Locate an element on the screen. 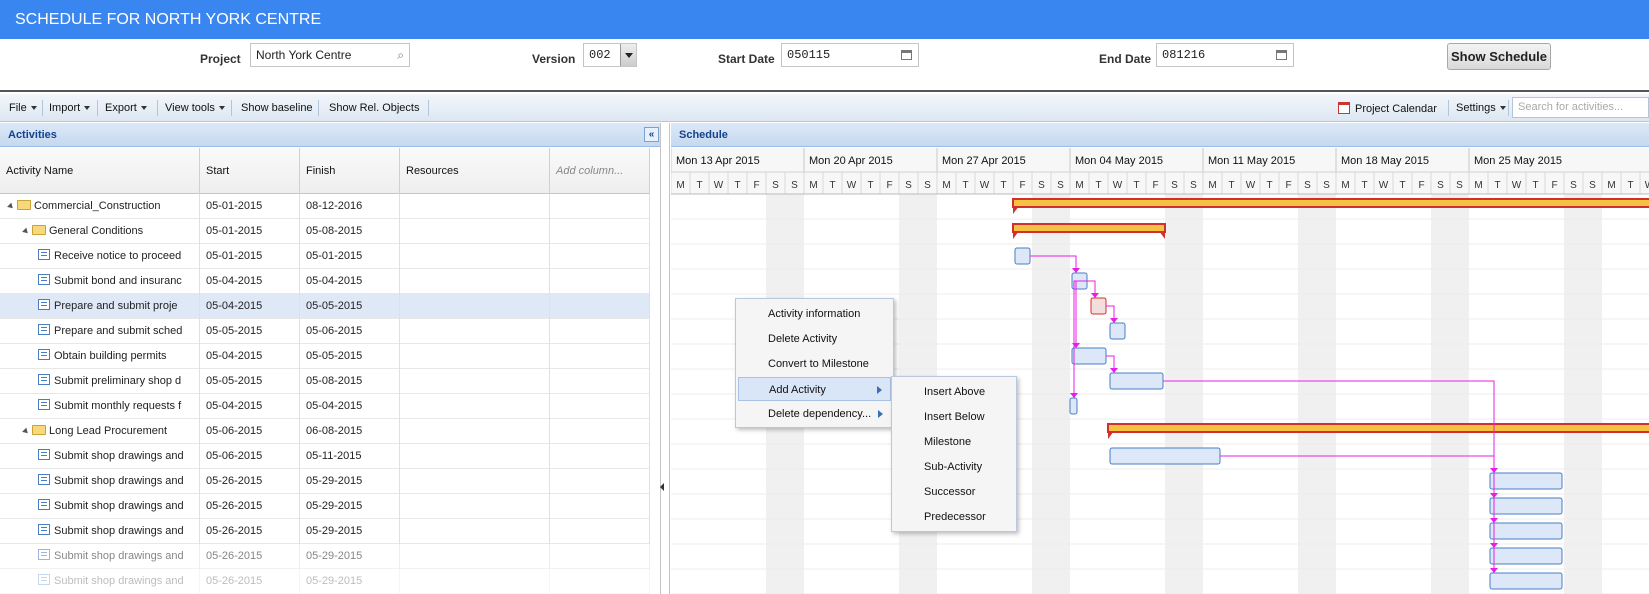 The width and height of the screenshot is (1649, 594). cell-activity-name: Submit bond and insuranc is located at coordinates (100, 281).